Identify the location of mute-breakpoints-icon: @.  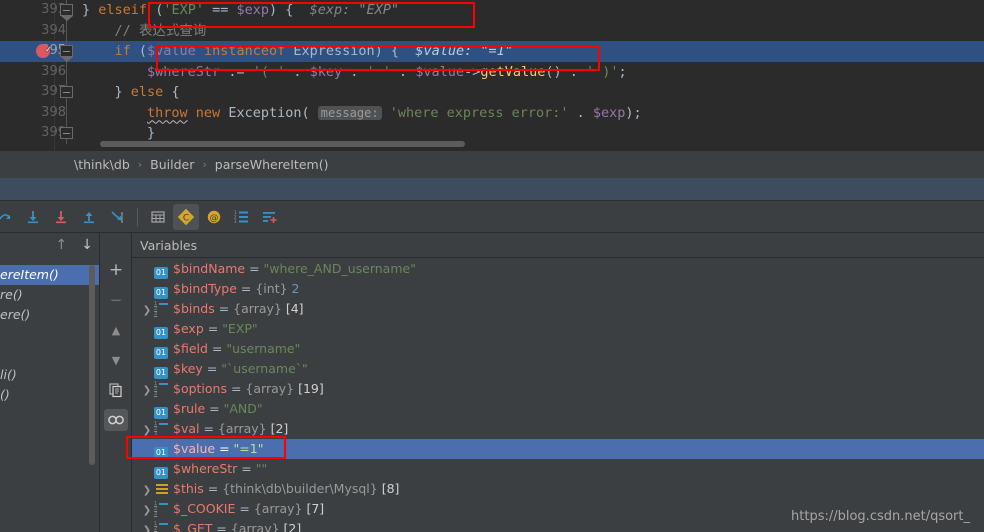
(214, 217).